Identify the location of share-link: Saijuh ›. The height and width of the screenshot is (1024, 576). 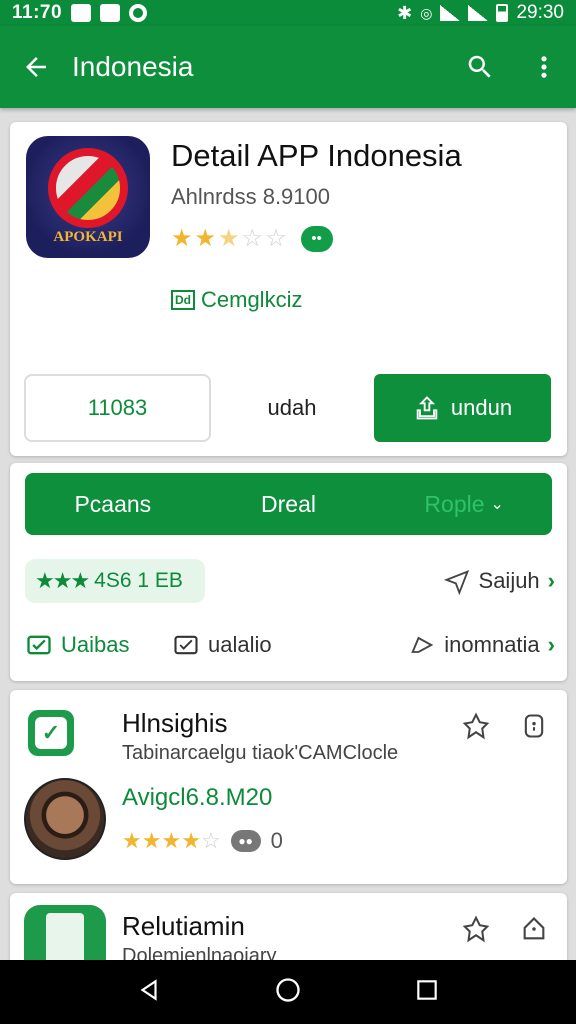
(499, 581).